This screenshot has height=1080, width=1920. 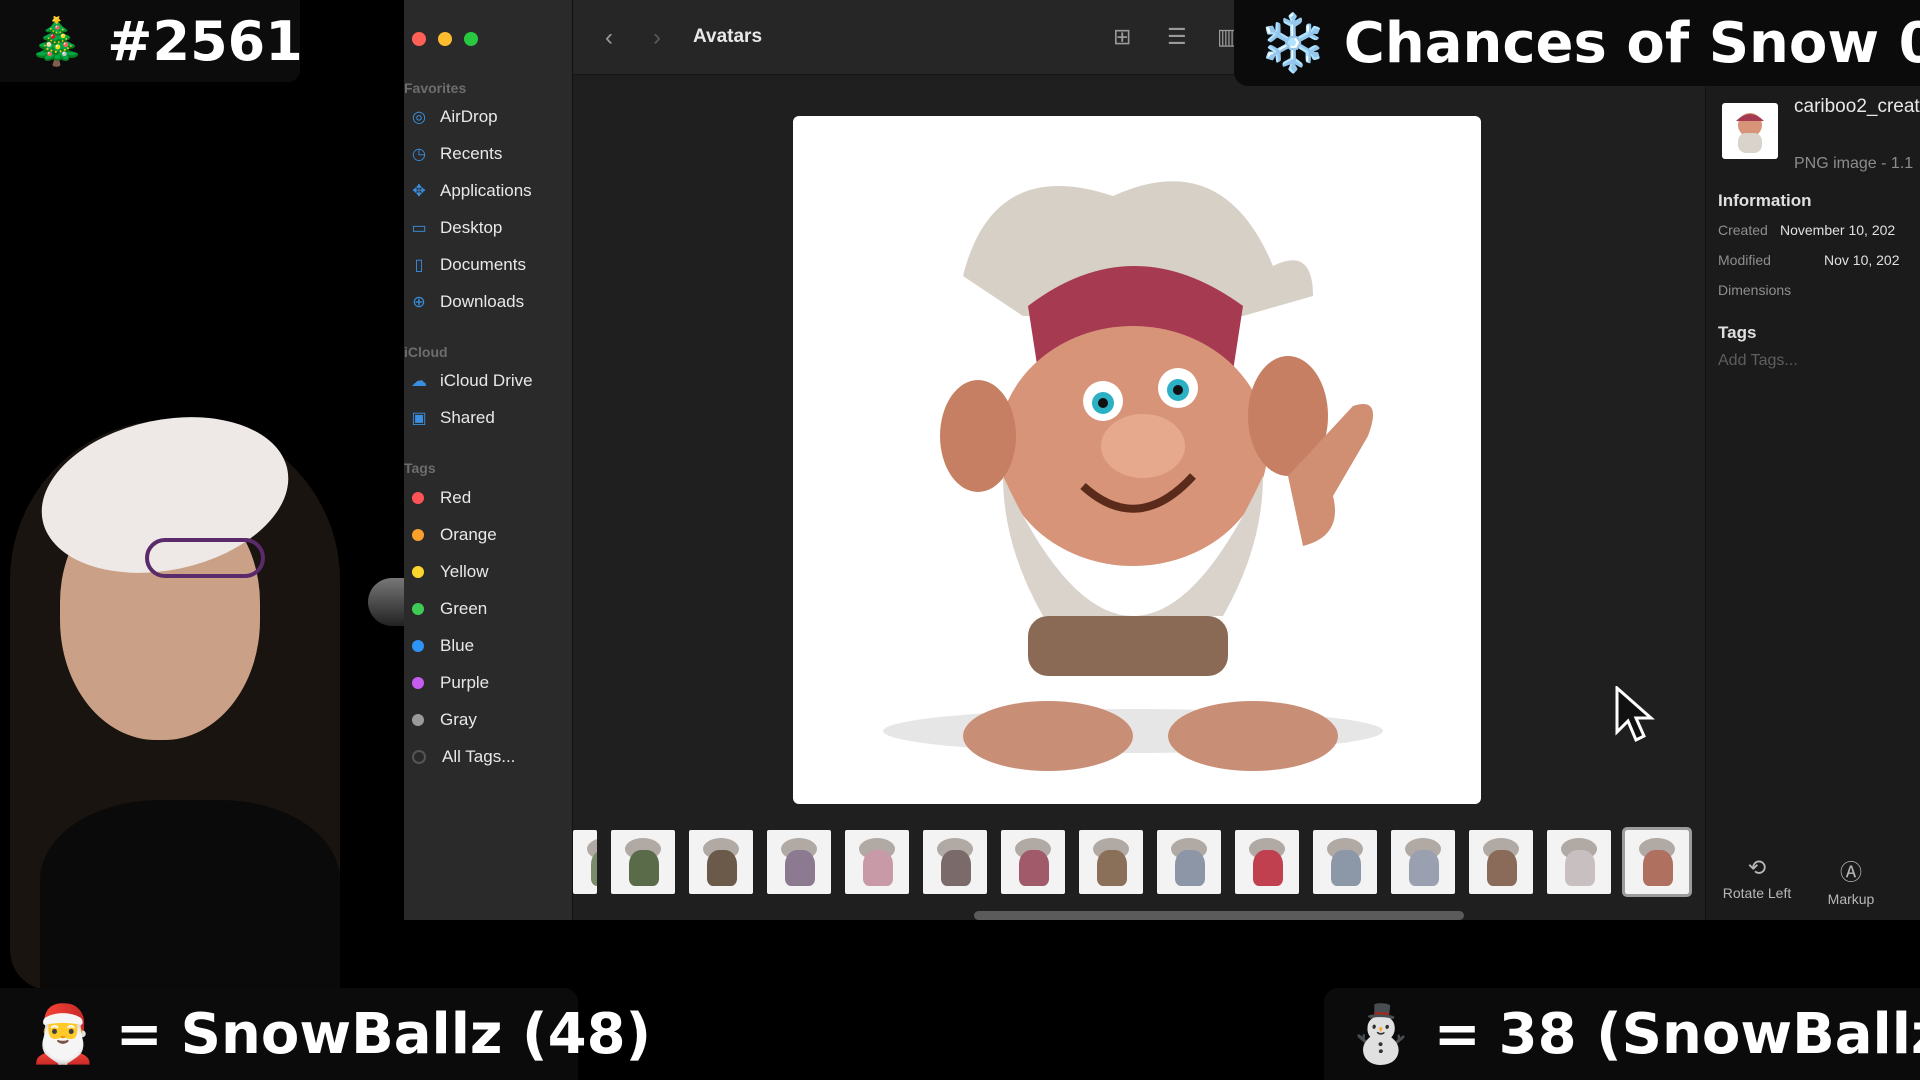 I want to click on sidebar-item-applications: ✥ Applications, so click(x=488, y=191).